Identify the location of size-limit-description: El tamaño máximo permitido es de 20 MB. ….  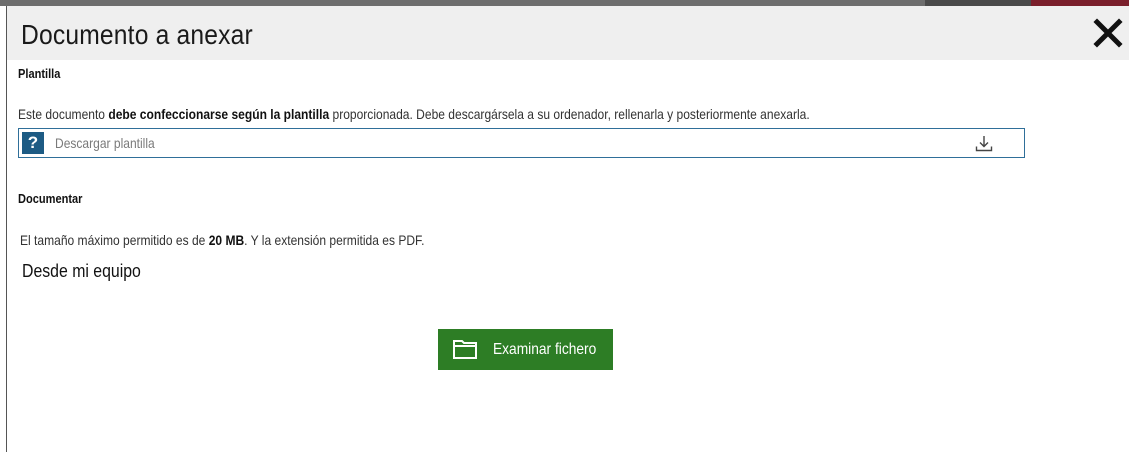
(222, 240).